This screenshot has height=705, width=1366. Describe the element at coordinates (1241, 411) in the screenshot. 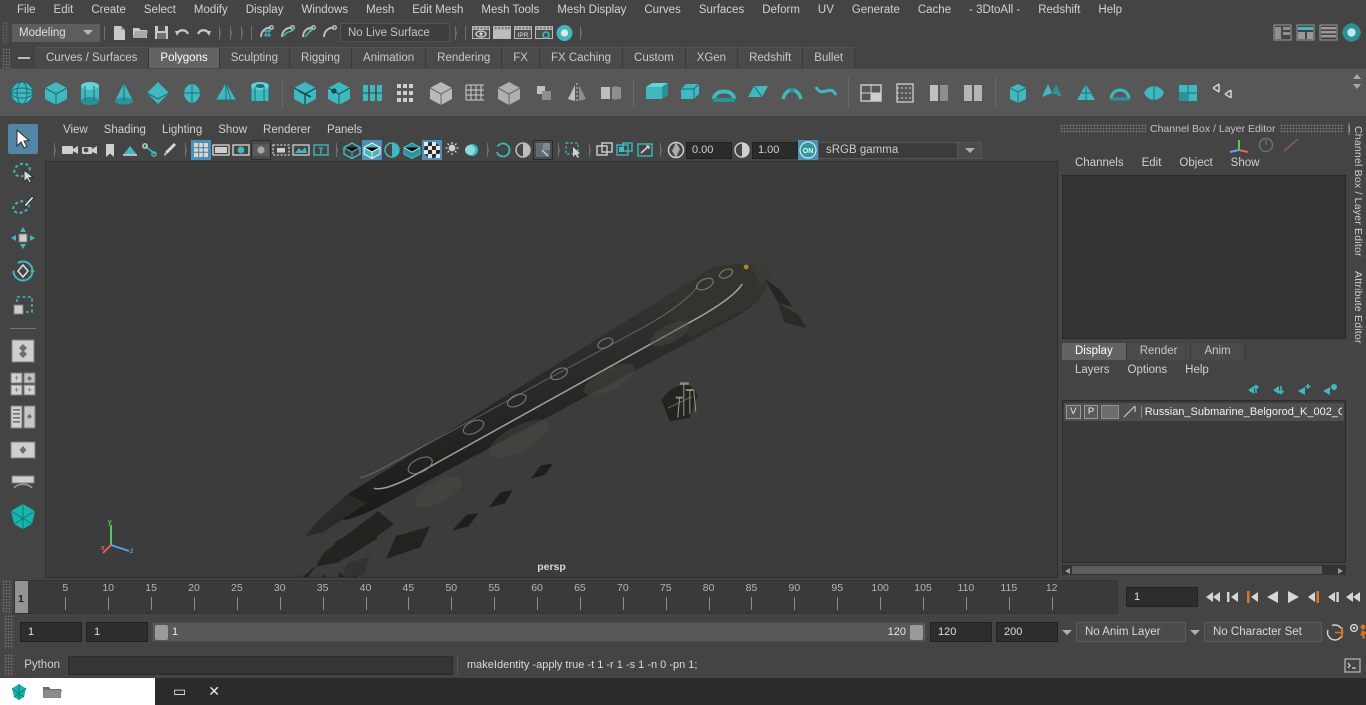

I see `layer-name: Russian_Submarine_Belgorod_K_002_O` at that location.